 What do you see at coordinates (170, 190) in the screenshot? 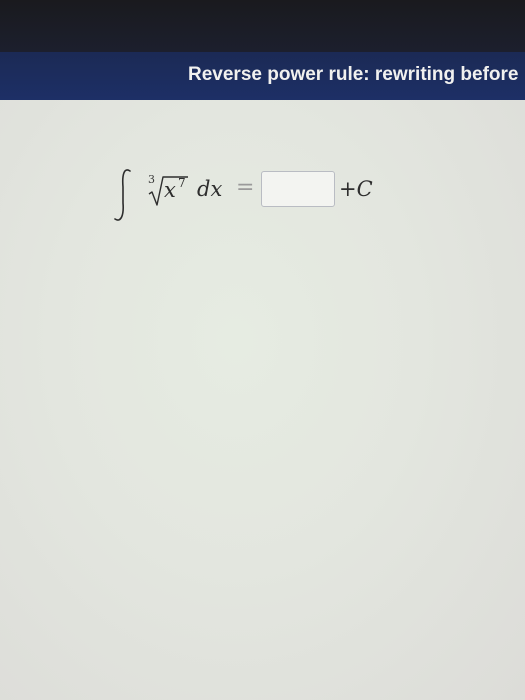
I see `integrand-variable: x` at bounding box center [170, 190].